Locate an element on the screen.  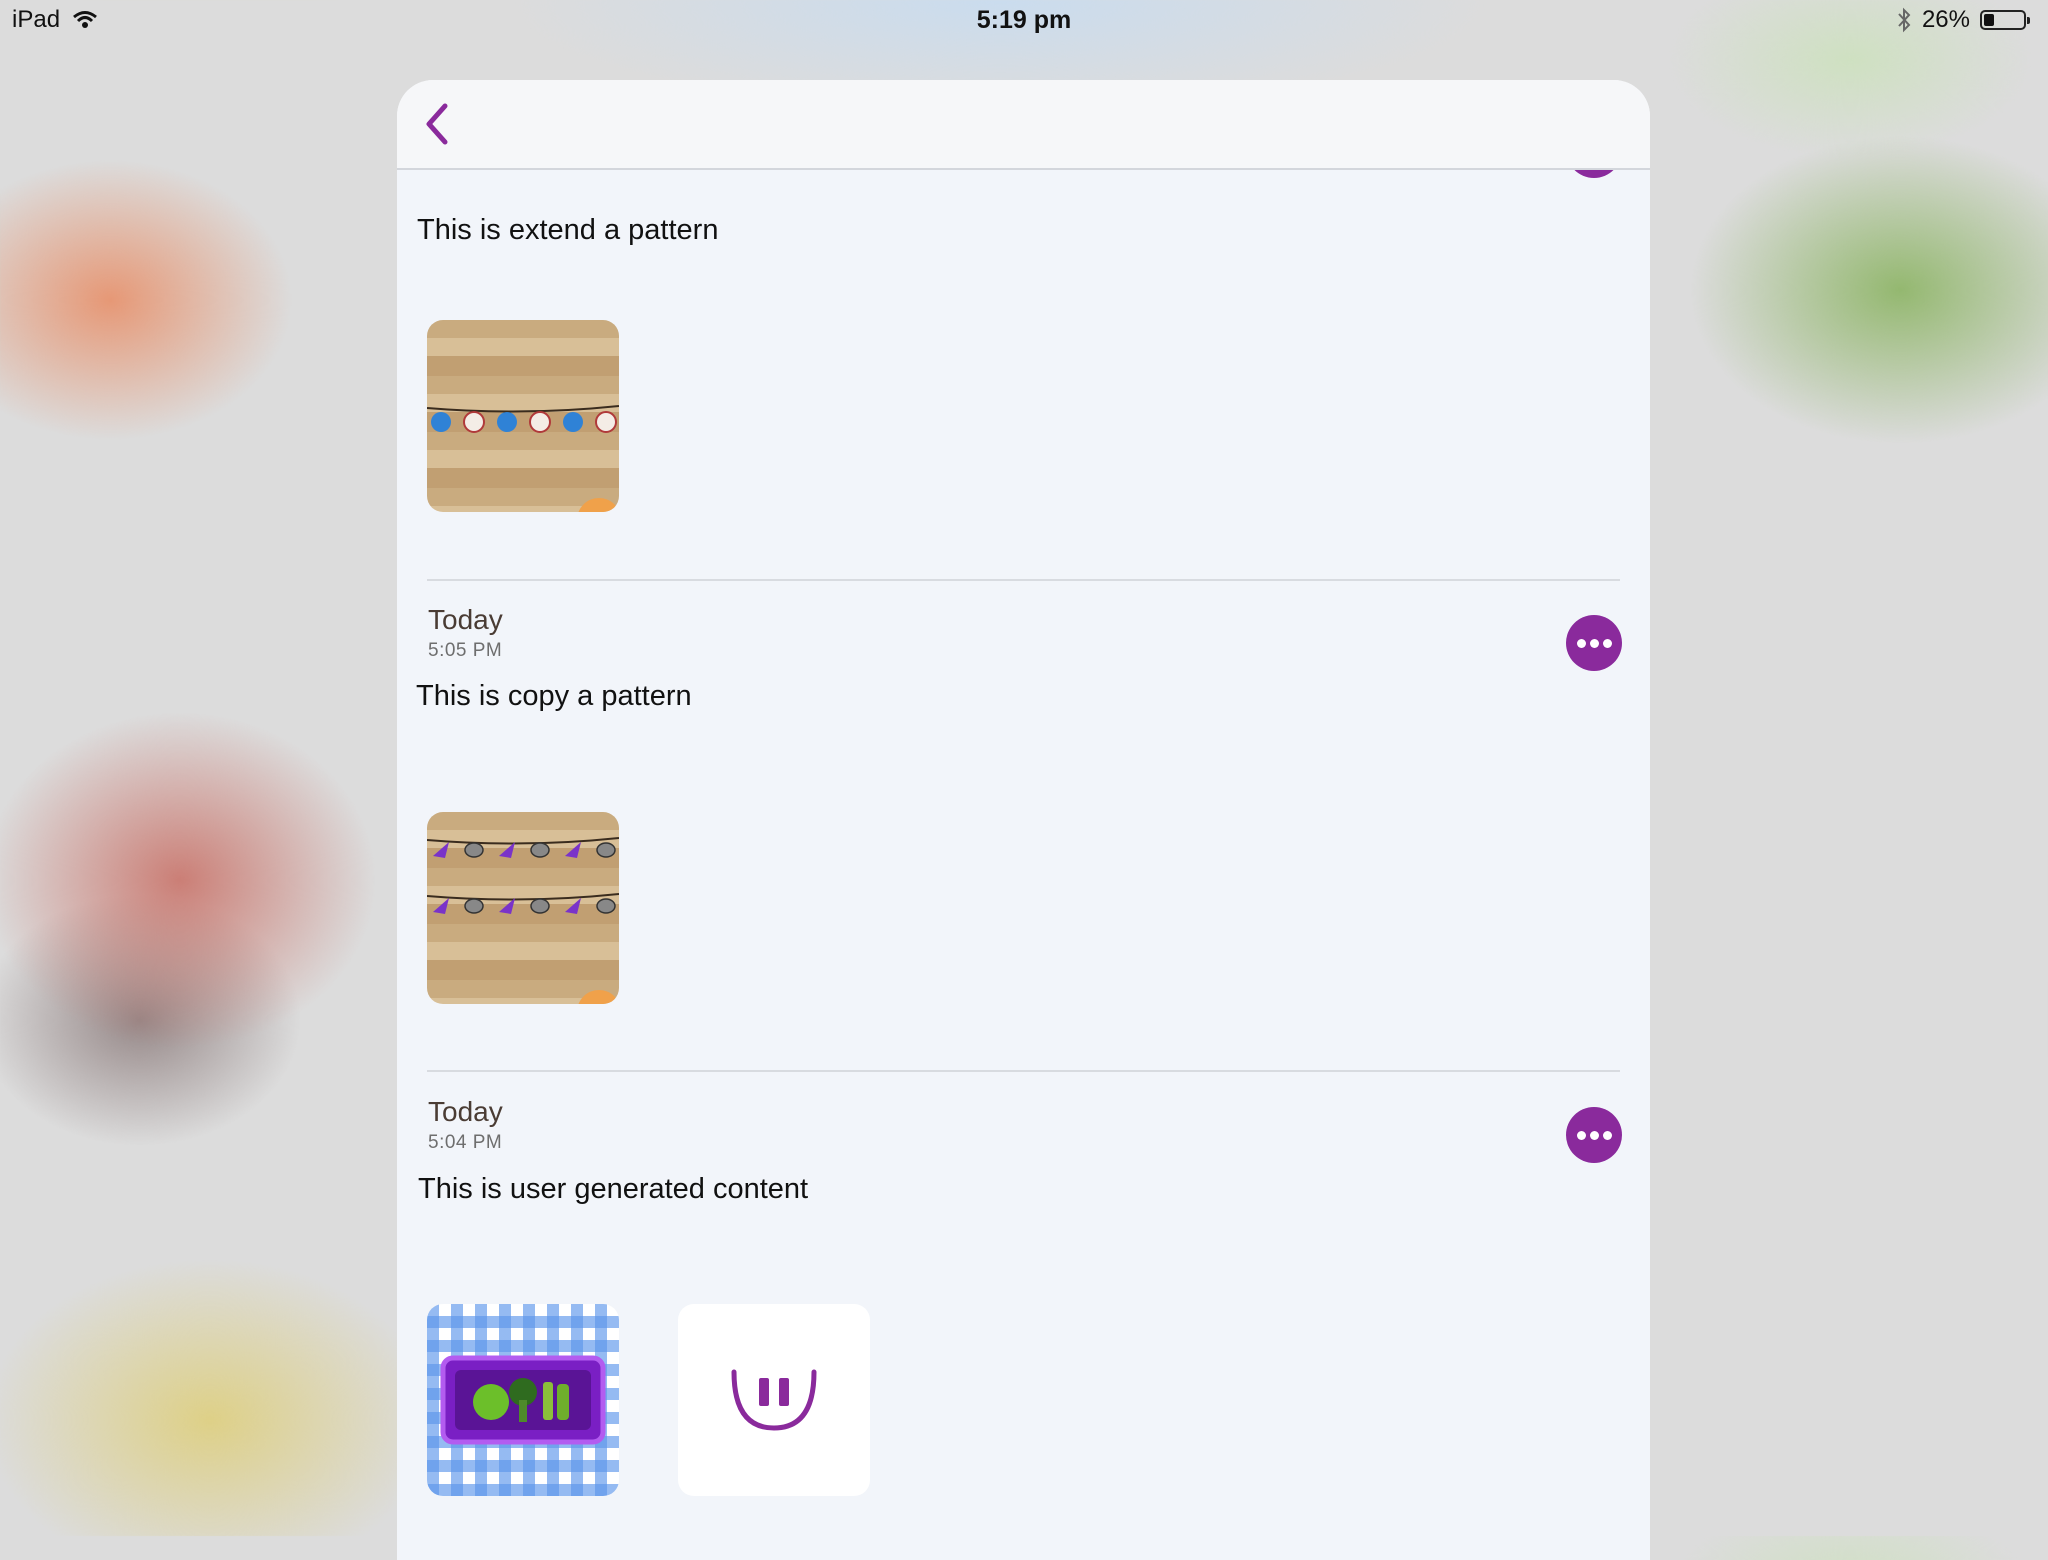
battery-percent: 26% is located at coordinates (1945, 19).